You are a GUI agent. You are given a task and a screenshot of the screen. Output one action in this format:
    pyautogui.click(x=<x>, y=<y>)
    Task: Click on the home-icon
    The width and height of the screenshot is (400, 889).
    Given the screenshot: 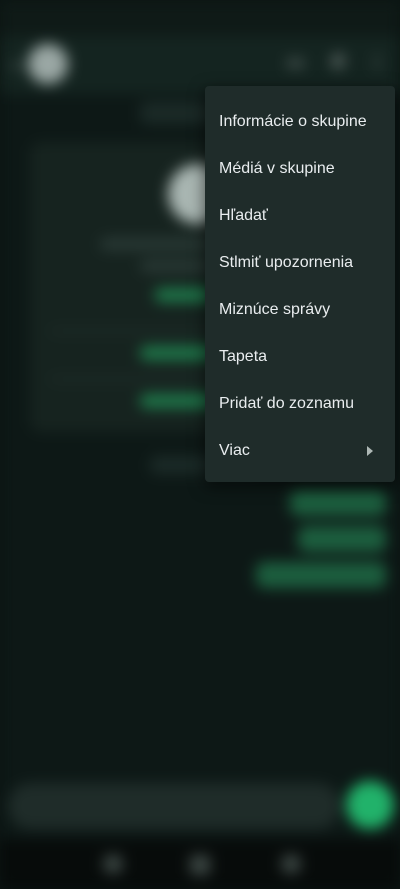 What is the action you would take?
    pyautogui.click(x=200, y=865)
    